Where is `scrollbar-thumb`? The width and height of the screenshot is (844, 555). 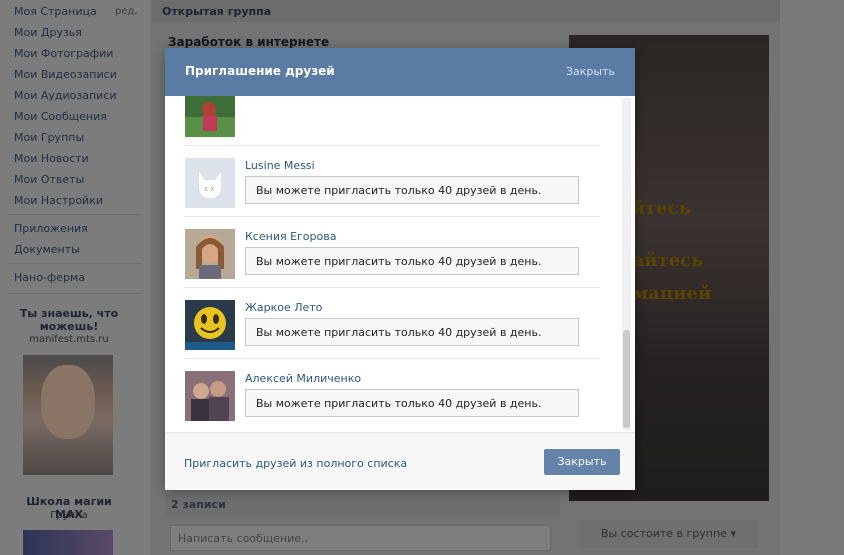 scrollbar-thumb is located at coordinates (626, 379).